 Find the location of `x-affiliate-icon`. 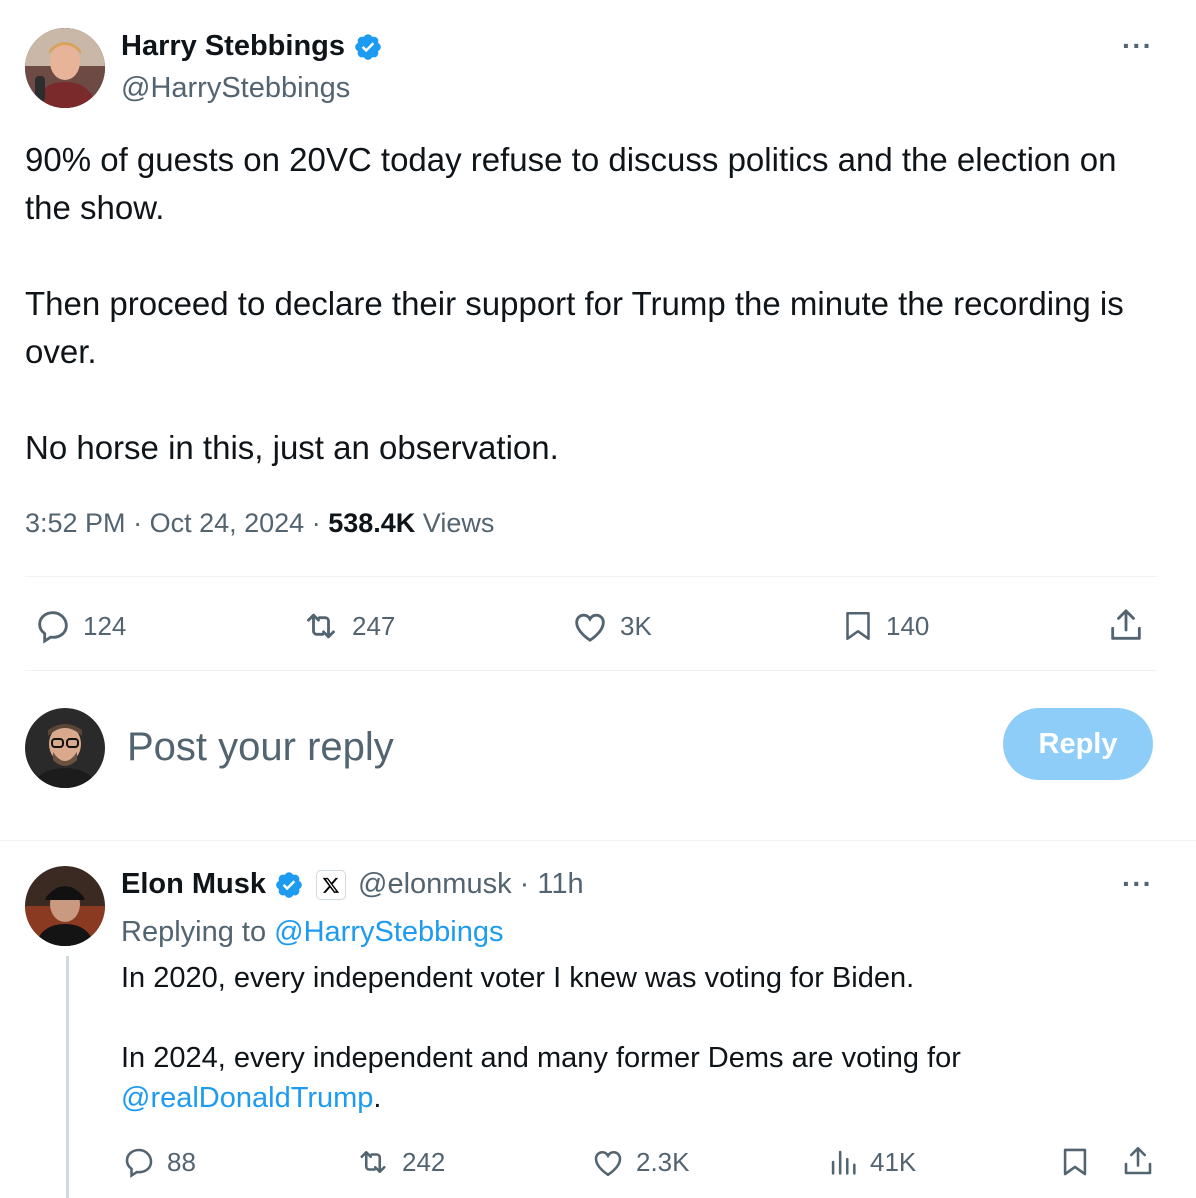

x-affiliate-icon is located at coordinates (331, 884).